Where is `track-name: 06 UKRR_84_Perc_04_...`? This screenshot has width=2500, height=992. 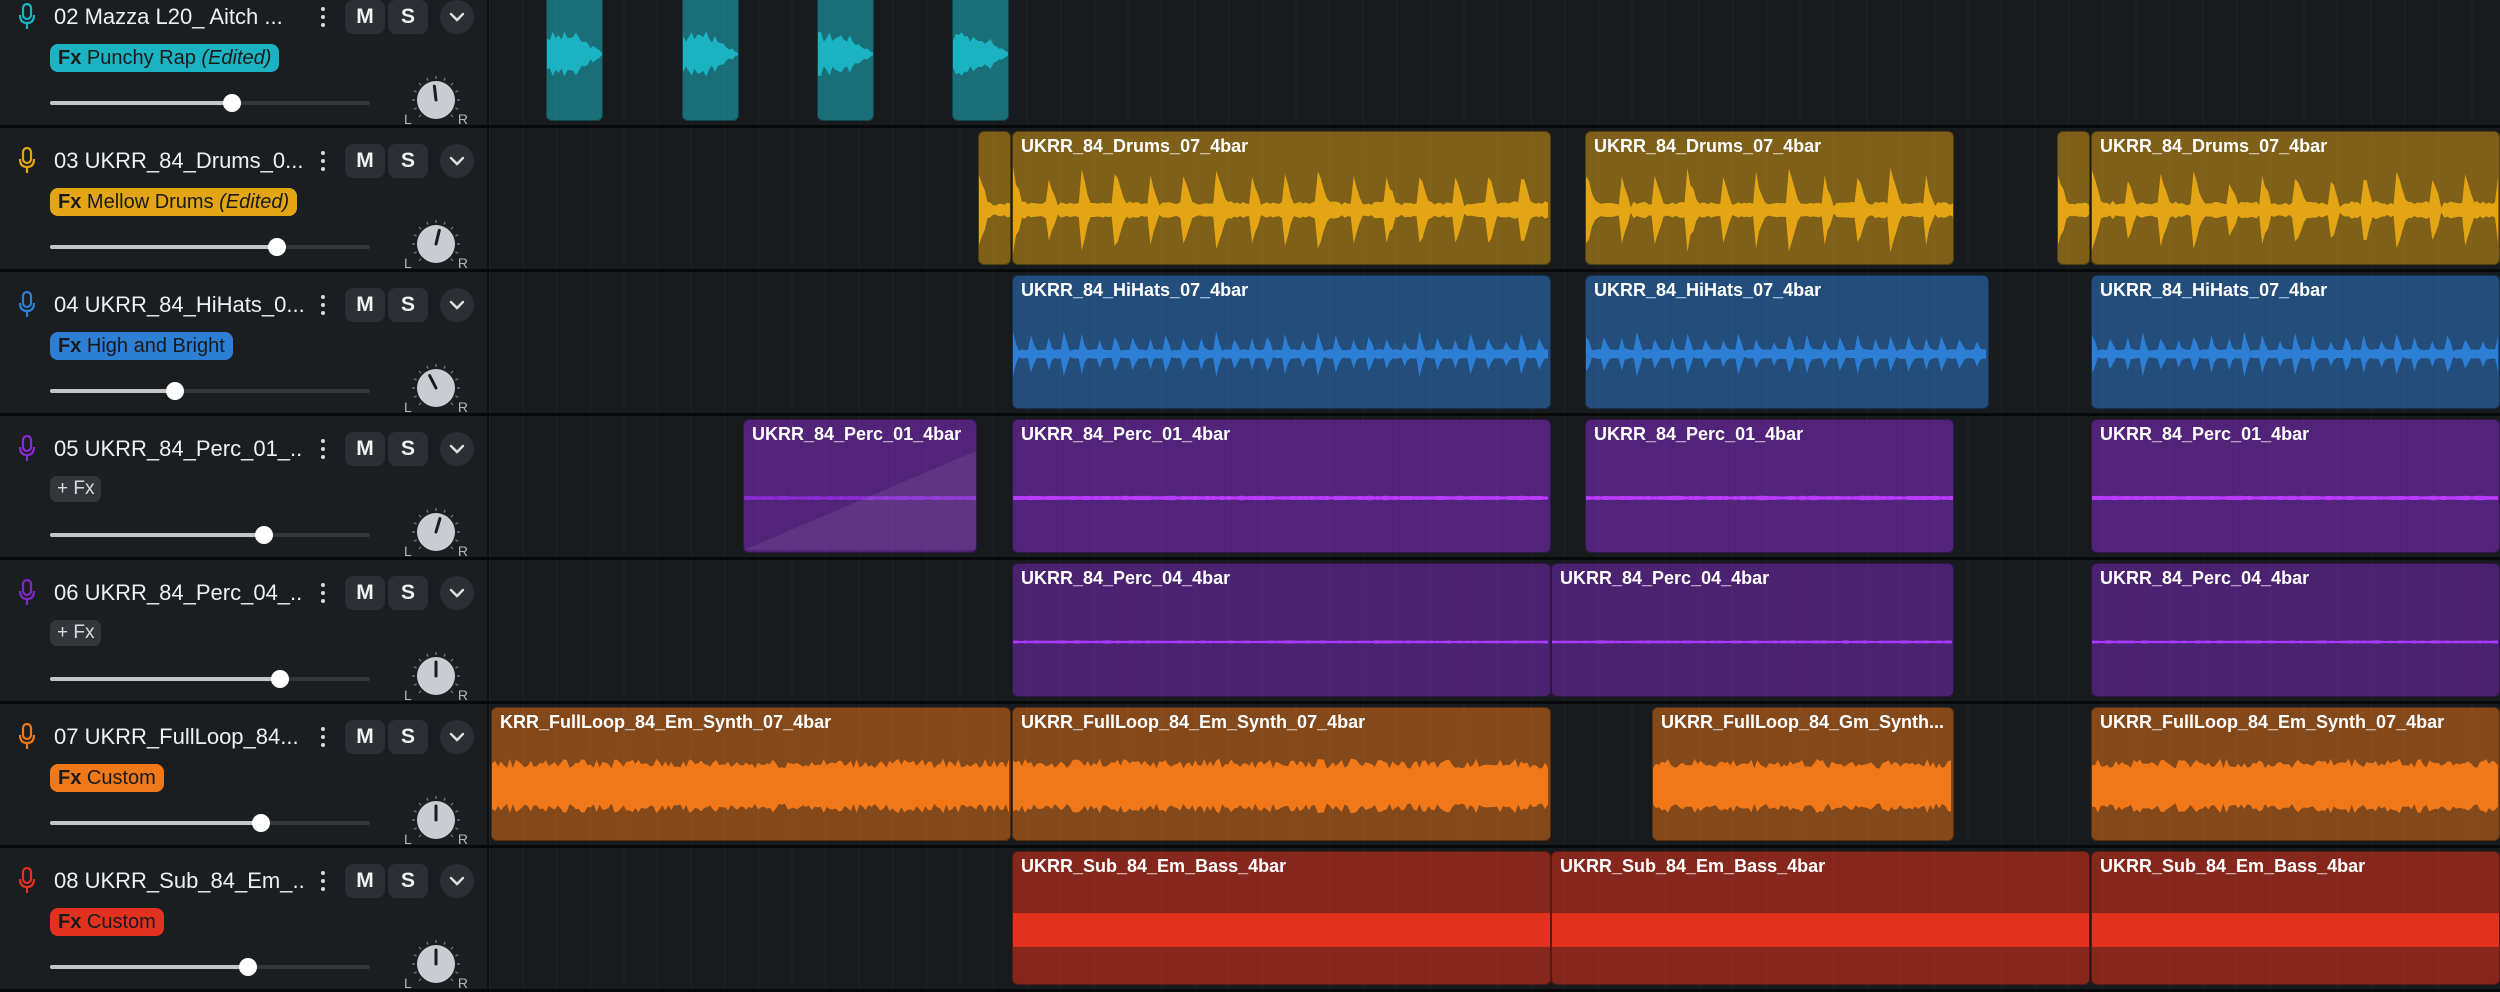
track-name: 06 UKRR_84_Perc_04_... is located at coordinates (179, 593).